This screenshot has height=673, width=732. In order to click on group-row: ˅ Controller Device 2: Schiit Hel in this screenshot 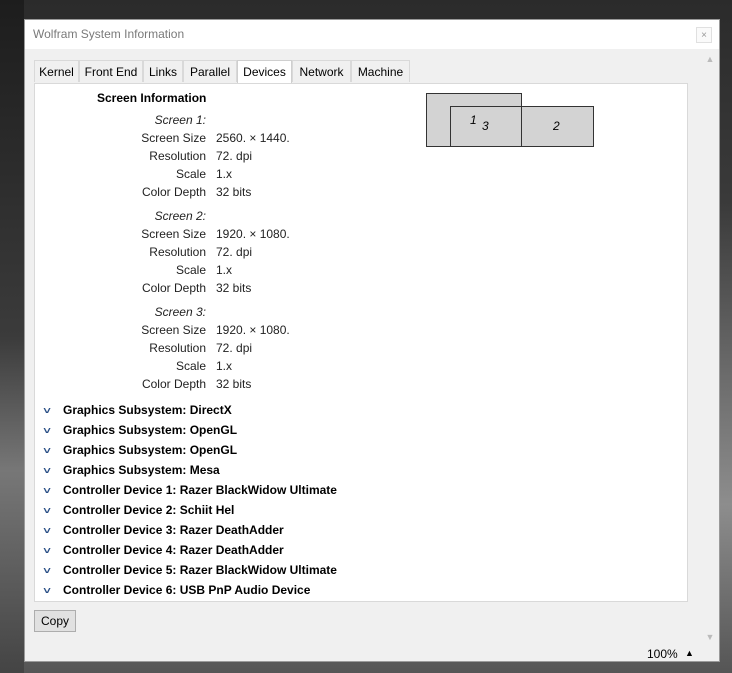, I will do `click(139, 511)`.